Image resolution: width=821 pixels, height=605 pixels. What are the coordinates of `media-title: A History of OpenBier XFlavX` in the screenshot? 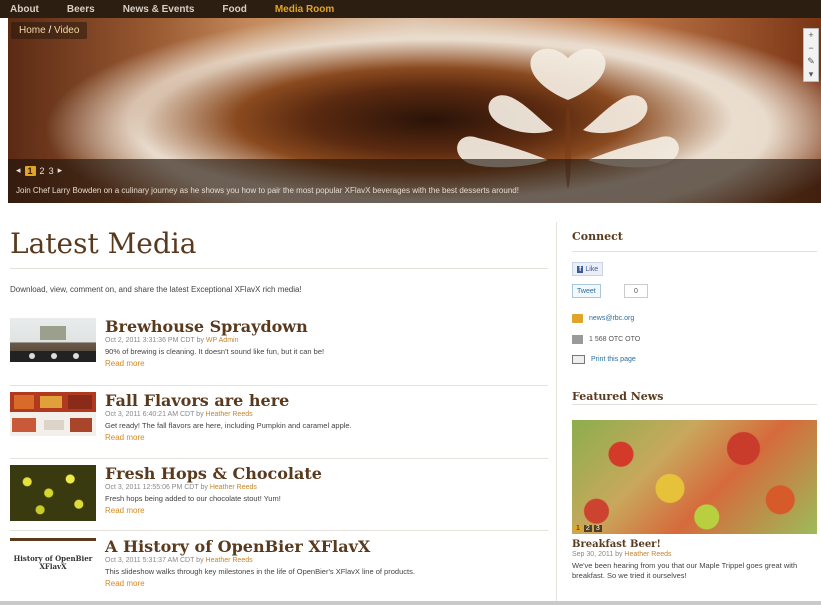 It's located at (325, 547).